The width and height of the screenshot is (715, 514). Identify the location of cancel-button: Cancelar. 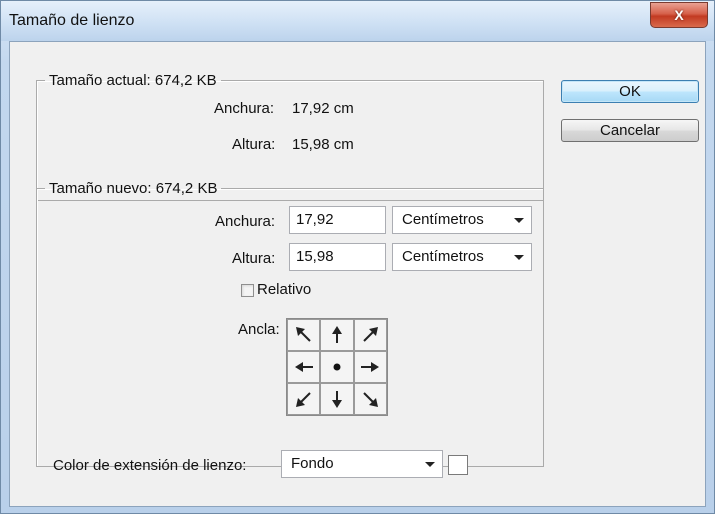
(630, 130).